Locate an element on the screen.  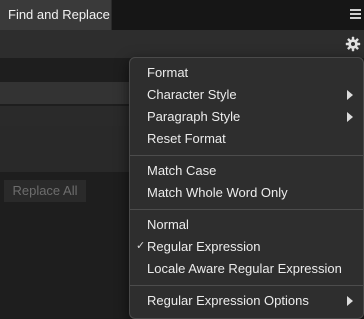
tab-find-and-replace: Find and Replace is located at coordinates (56, 15).